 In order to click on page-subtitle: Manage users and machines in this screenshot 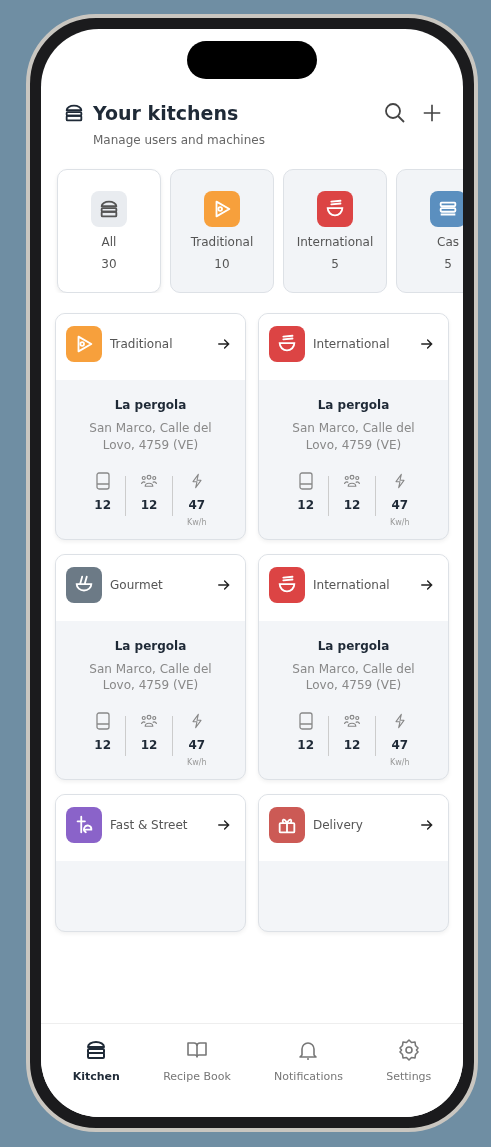, I will do `click(179, 140)`.